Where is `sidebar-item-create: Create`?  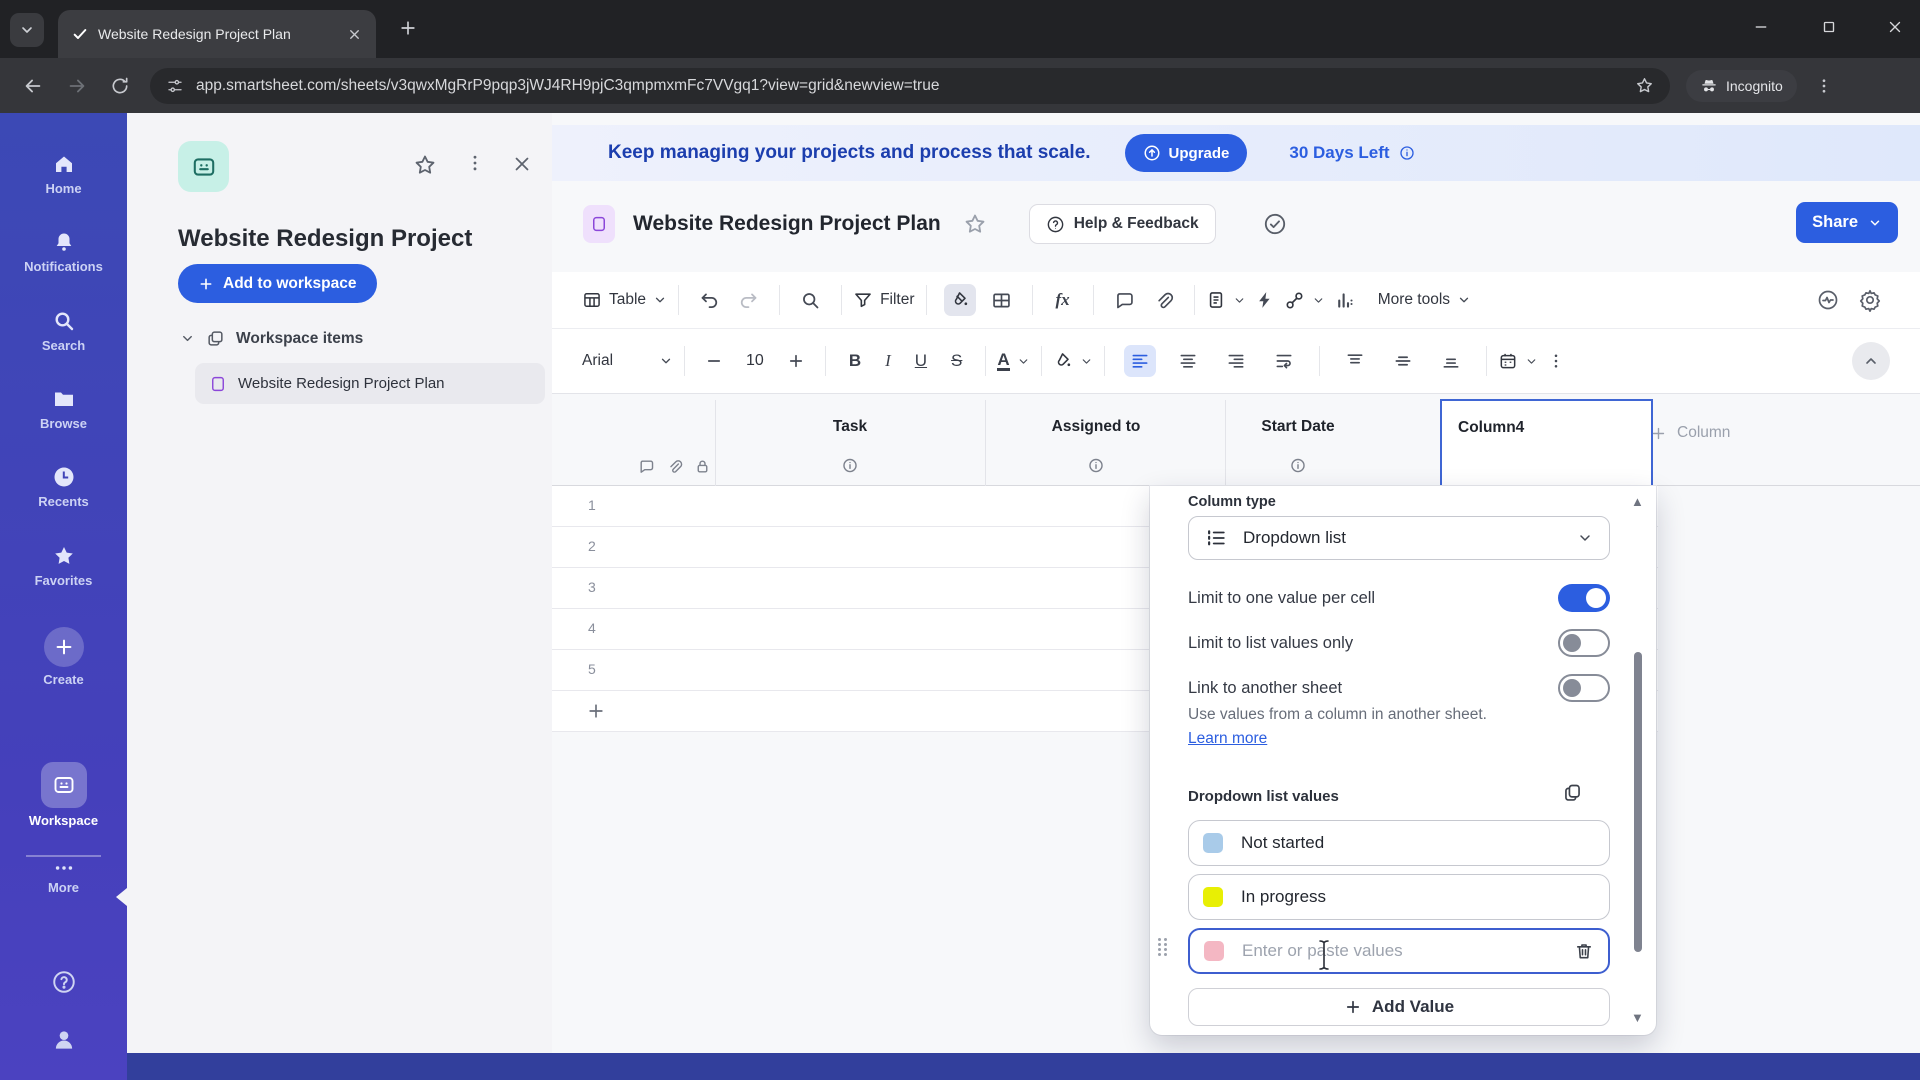
sidebar-item-create: Create is located at coordinates (63, 657).